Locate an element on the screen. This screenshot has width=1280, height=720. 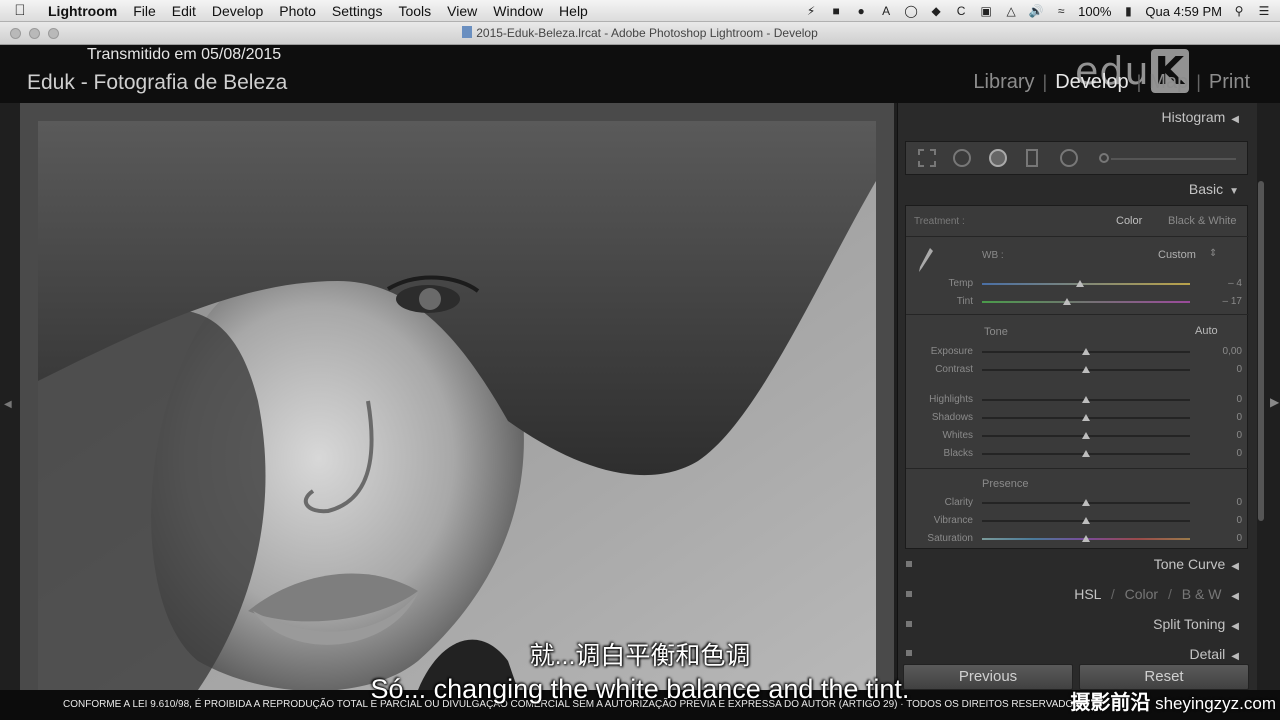
basic-panel-header: Basic ▼ is located at coordinates (1214, 189).